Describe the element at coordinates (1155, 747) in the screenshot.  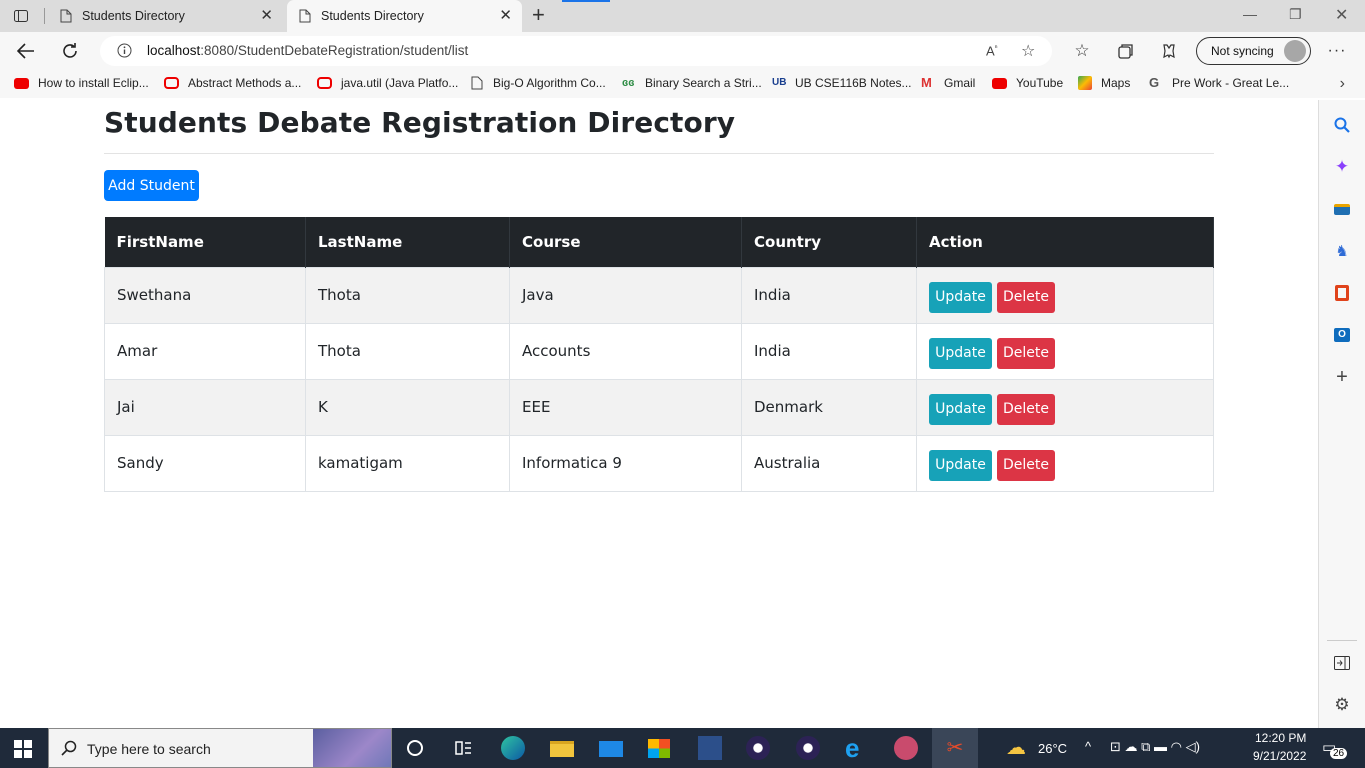
I see `tray-icons: ⊡ ☁ ⧉ ▬ ◠ ◁)` at that location.